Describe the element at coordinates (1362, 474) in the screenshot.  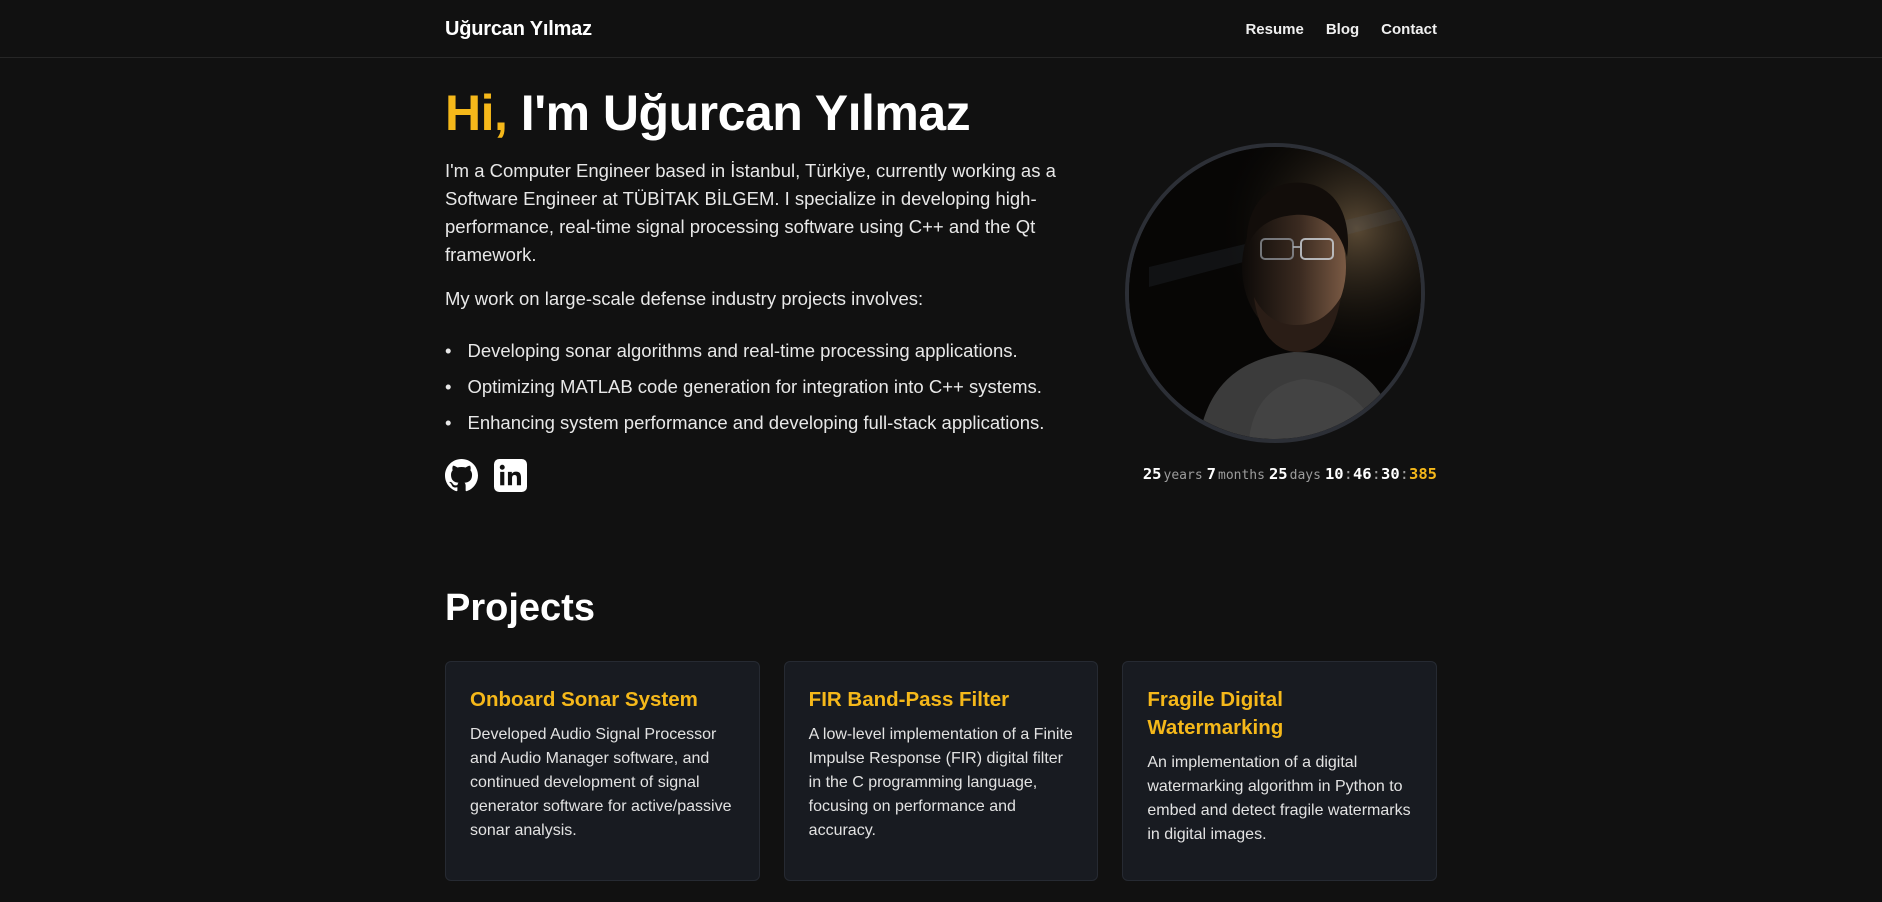
I see `age-minutes: 46` at that location.